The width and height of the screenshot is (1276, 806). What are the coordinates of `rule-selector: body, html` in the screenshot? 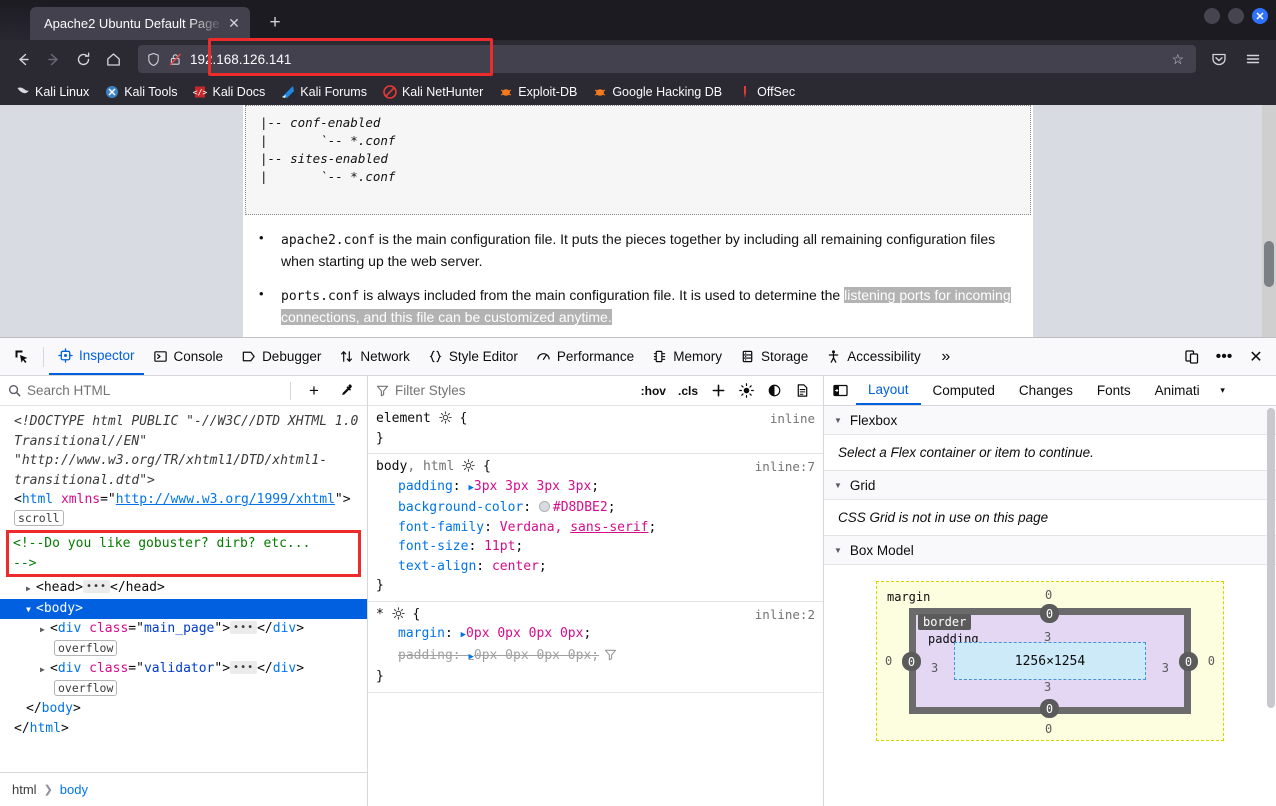 It's located at (415, 466).